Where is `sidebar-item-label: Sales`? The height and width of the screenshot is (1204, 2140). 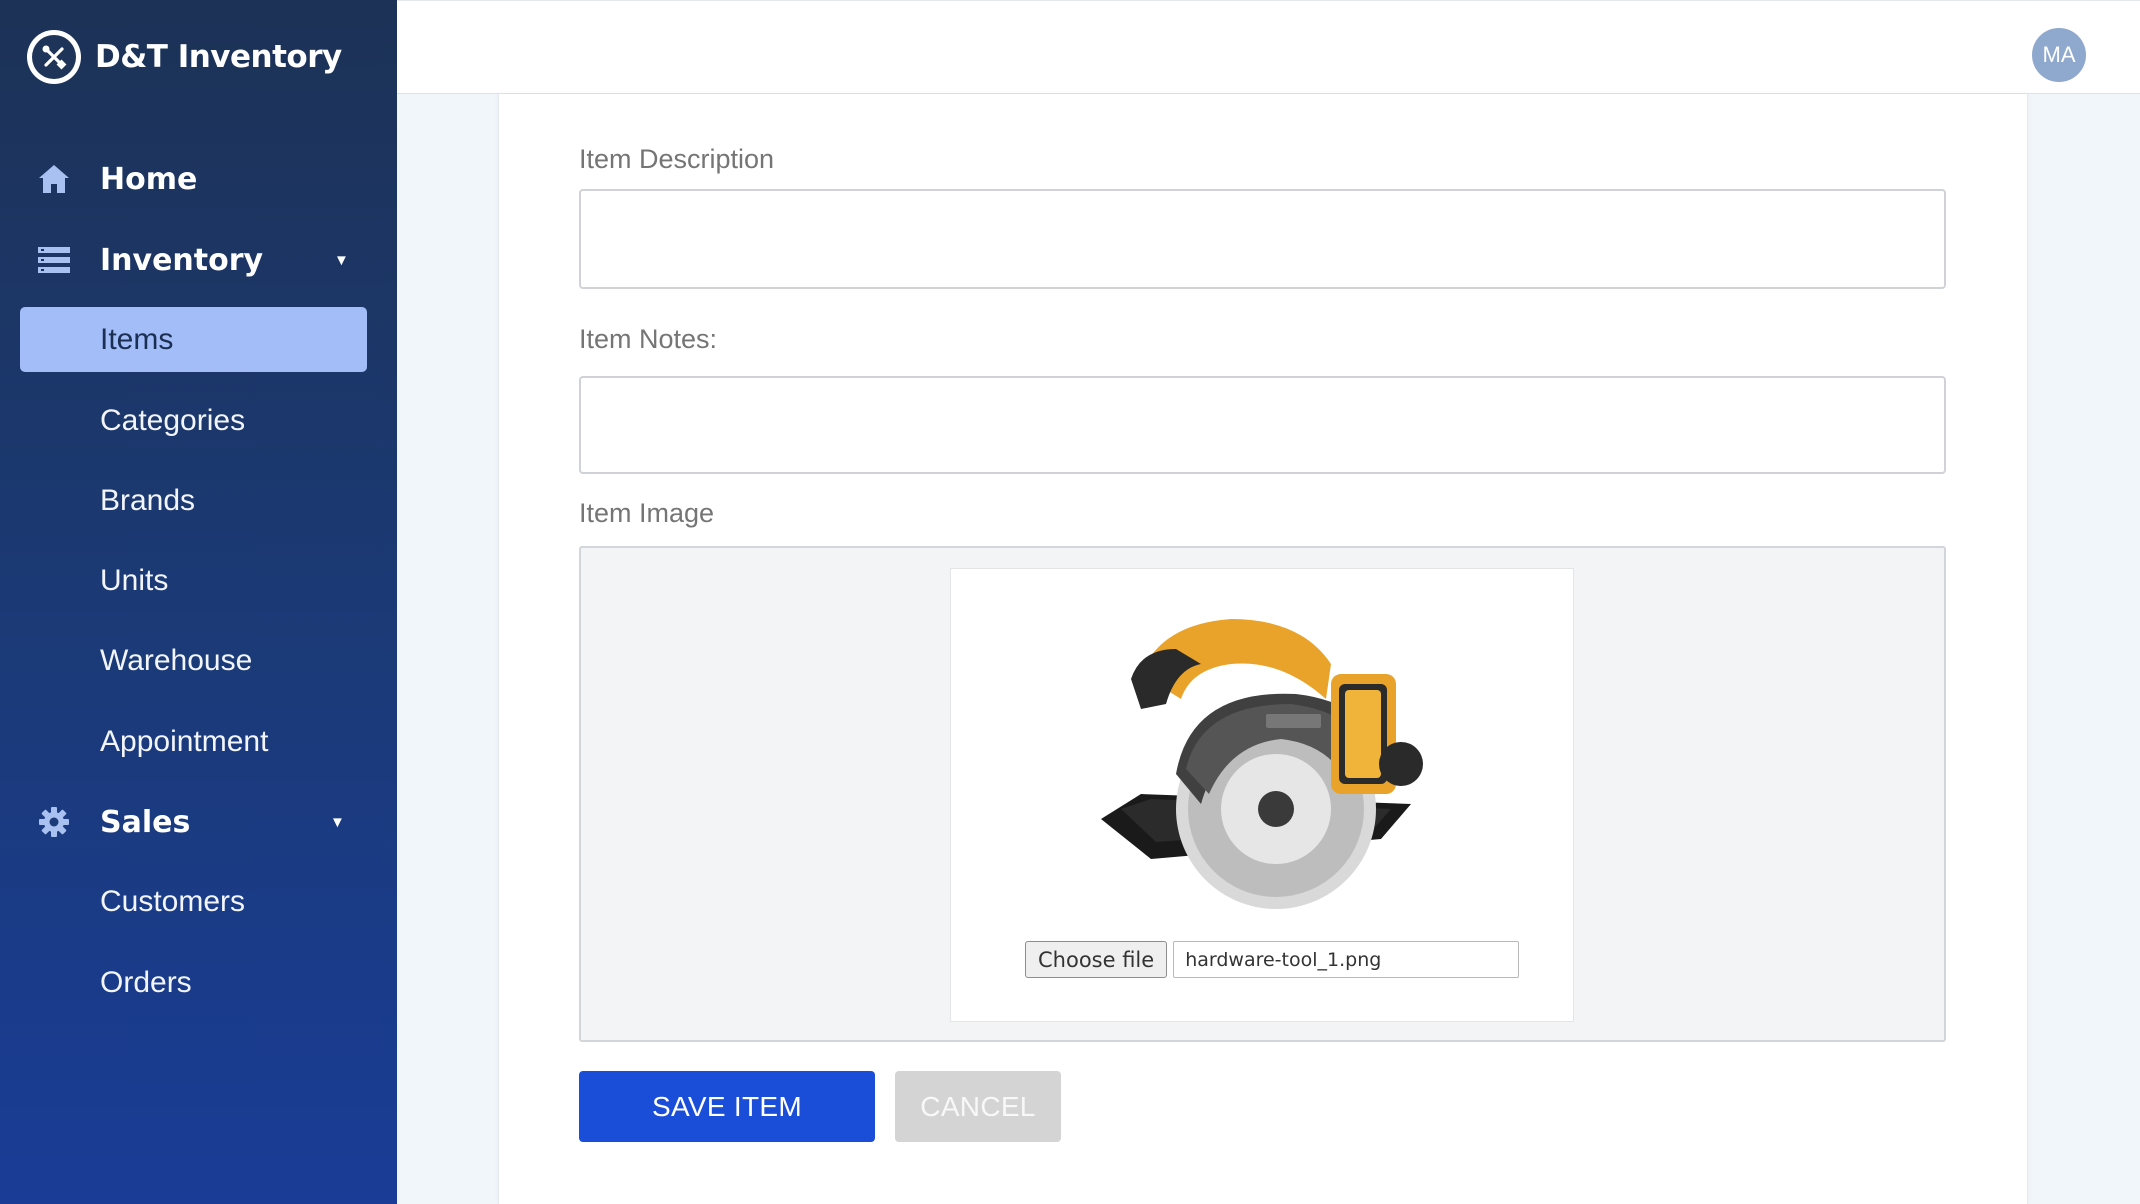 sidebar-item-label: Sales is located at coordinates (145, 822).